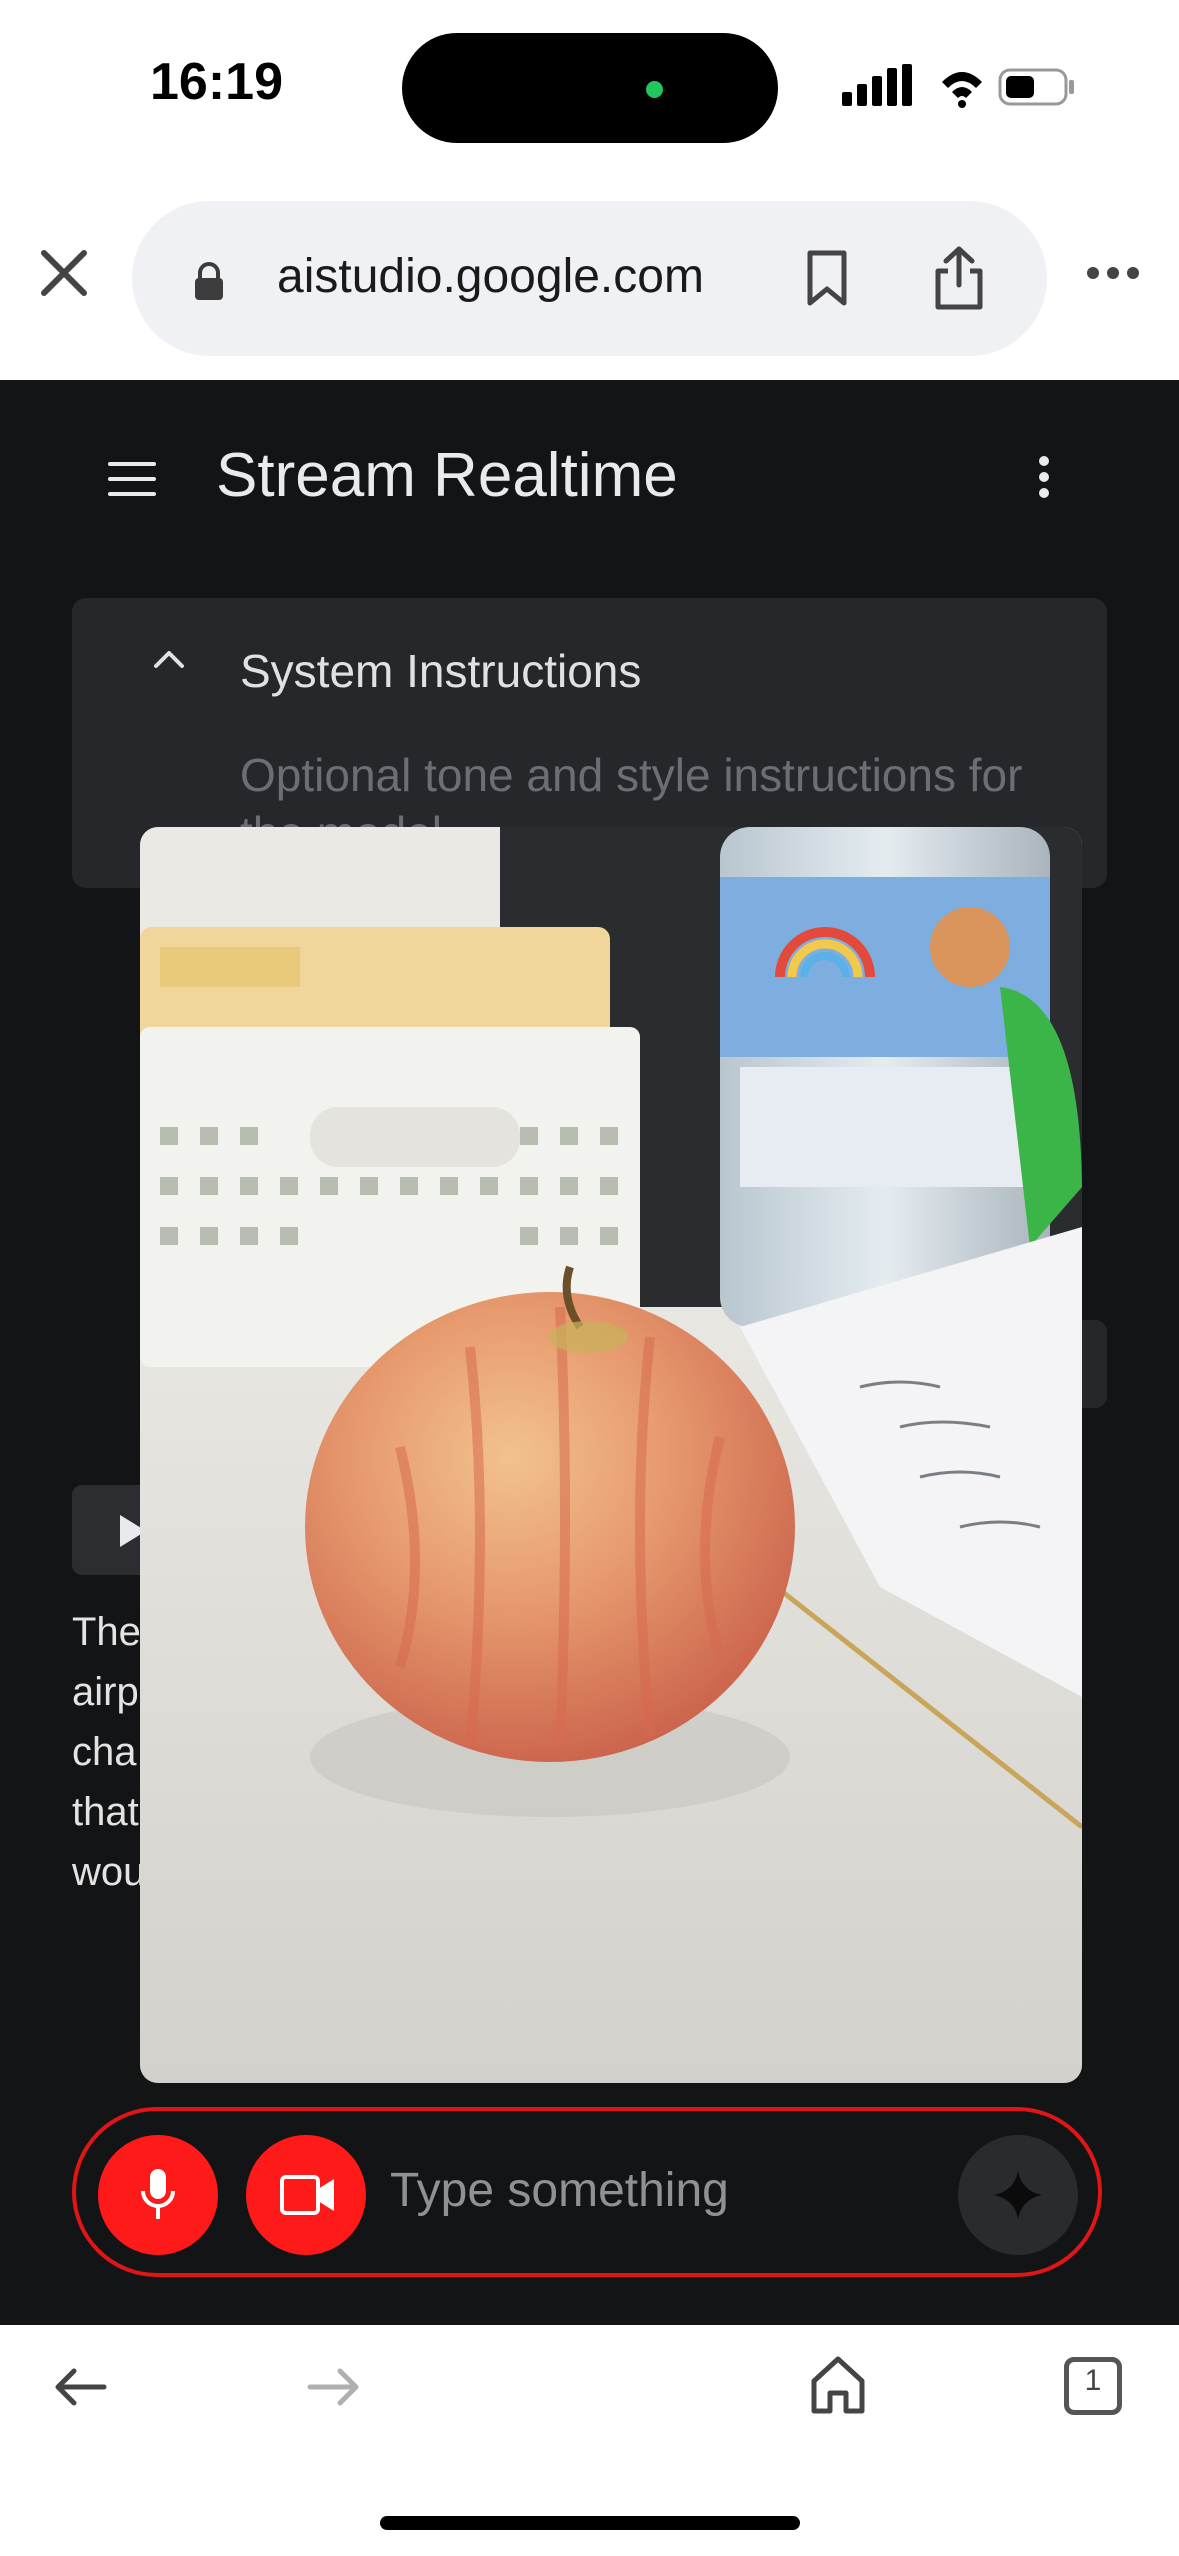 The height and width of the screenshot is (2556, 1179). Describe the element at coordinates (132, 479) in the screenshot. I see `hamburger-icon` at that location.